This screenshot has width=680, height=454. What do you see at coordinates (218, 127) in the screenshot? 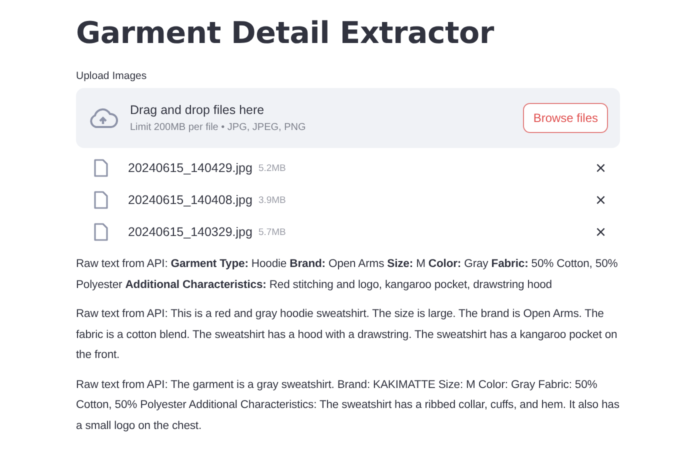
I see `file-limits: Limit 200MB per file • JPG, JPEG, PNG` at bounding box center [218, 127].